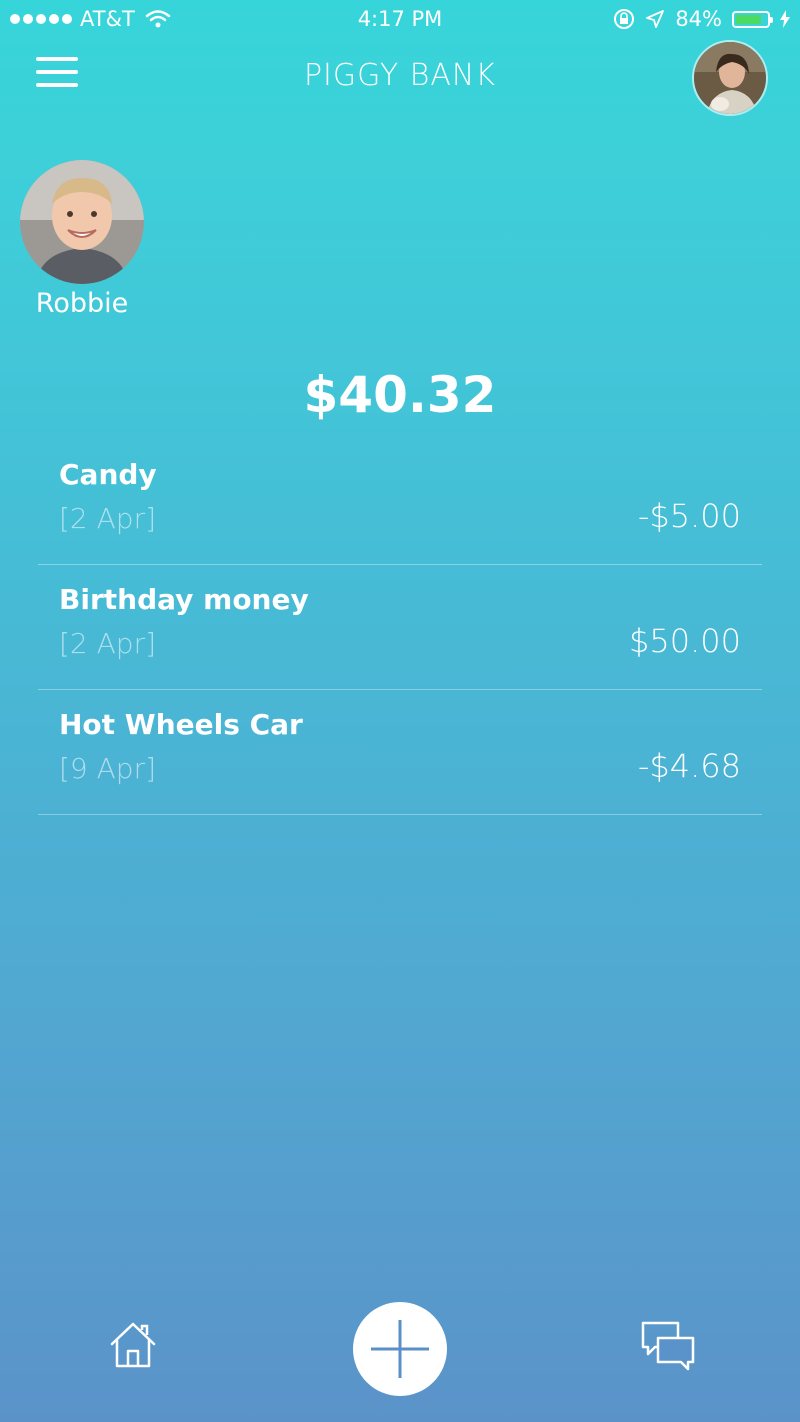  What do you see at coordinates (655, 19) in the screenshot?
I see `location-arrow-icon` at bounding box center [655, 19].